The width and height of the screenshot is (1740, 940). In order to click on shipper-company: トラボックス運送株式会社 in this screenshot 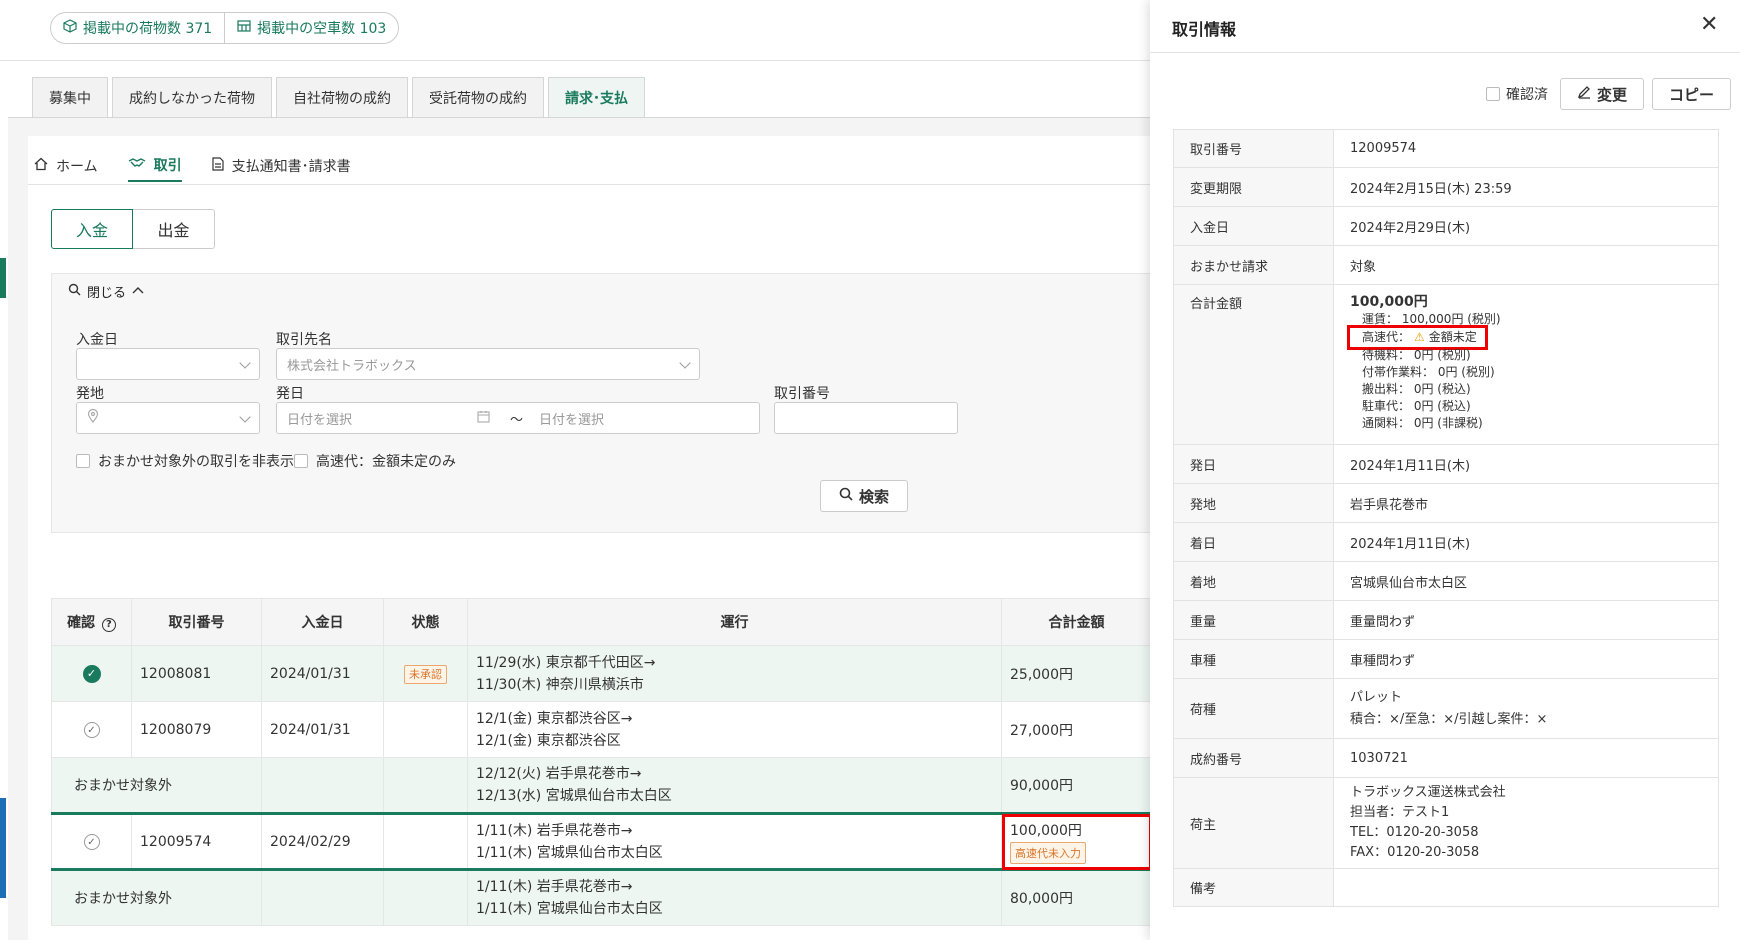, I will do `click(1428, 792)`.